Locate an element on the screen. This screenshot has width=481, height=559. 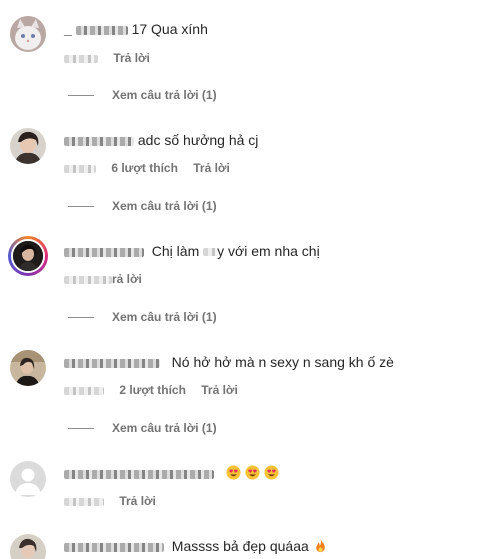
avatar-default is located at coordinates (28, 479).